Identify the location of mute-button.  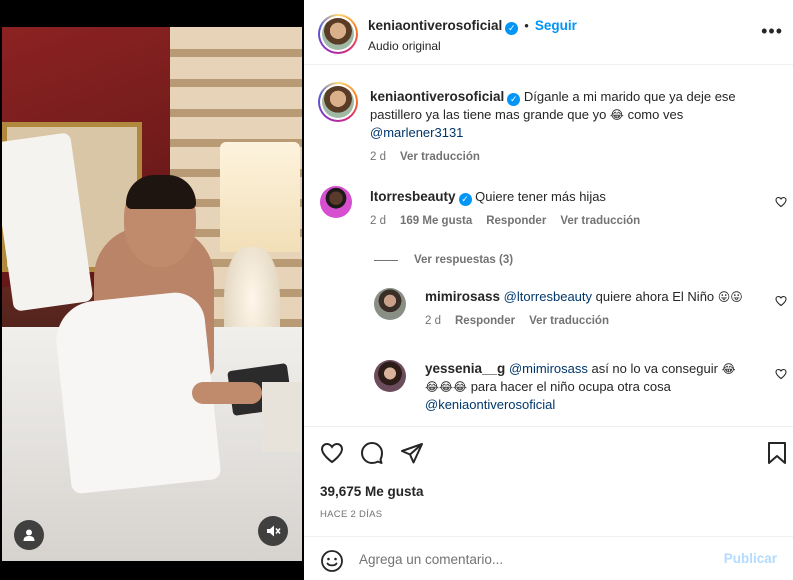
(273, 531).